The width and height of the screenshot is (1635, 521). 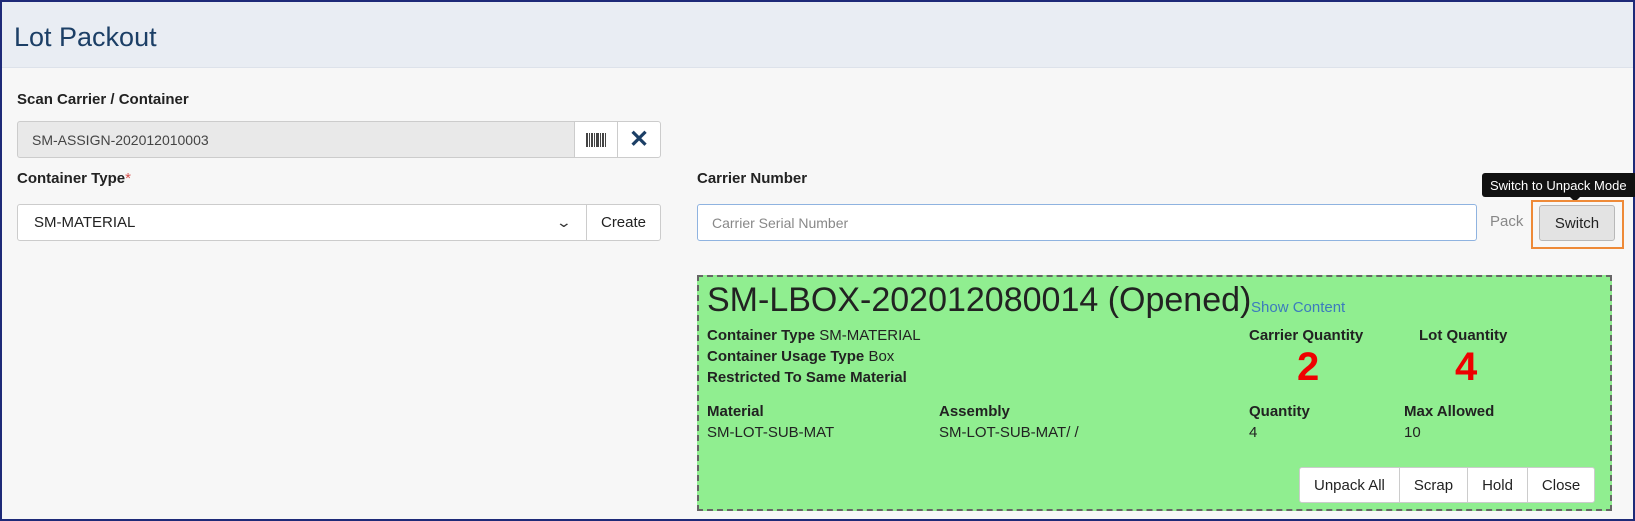 What do you see at coordinates (1009, 432) in the screenshot?
I see `assembly-value: SM-LOT-SUB-MAT/ /` at bounding box center [1009, 432].